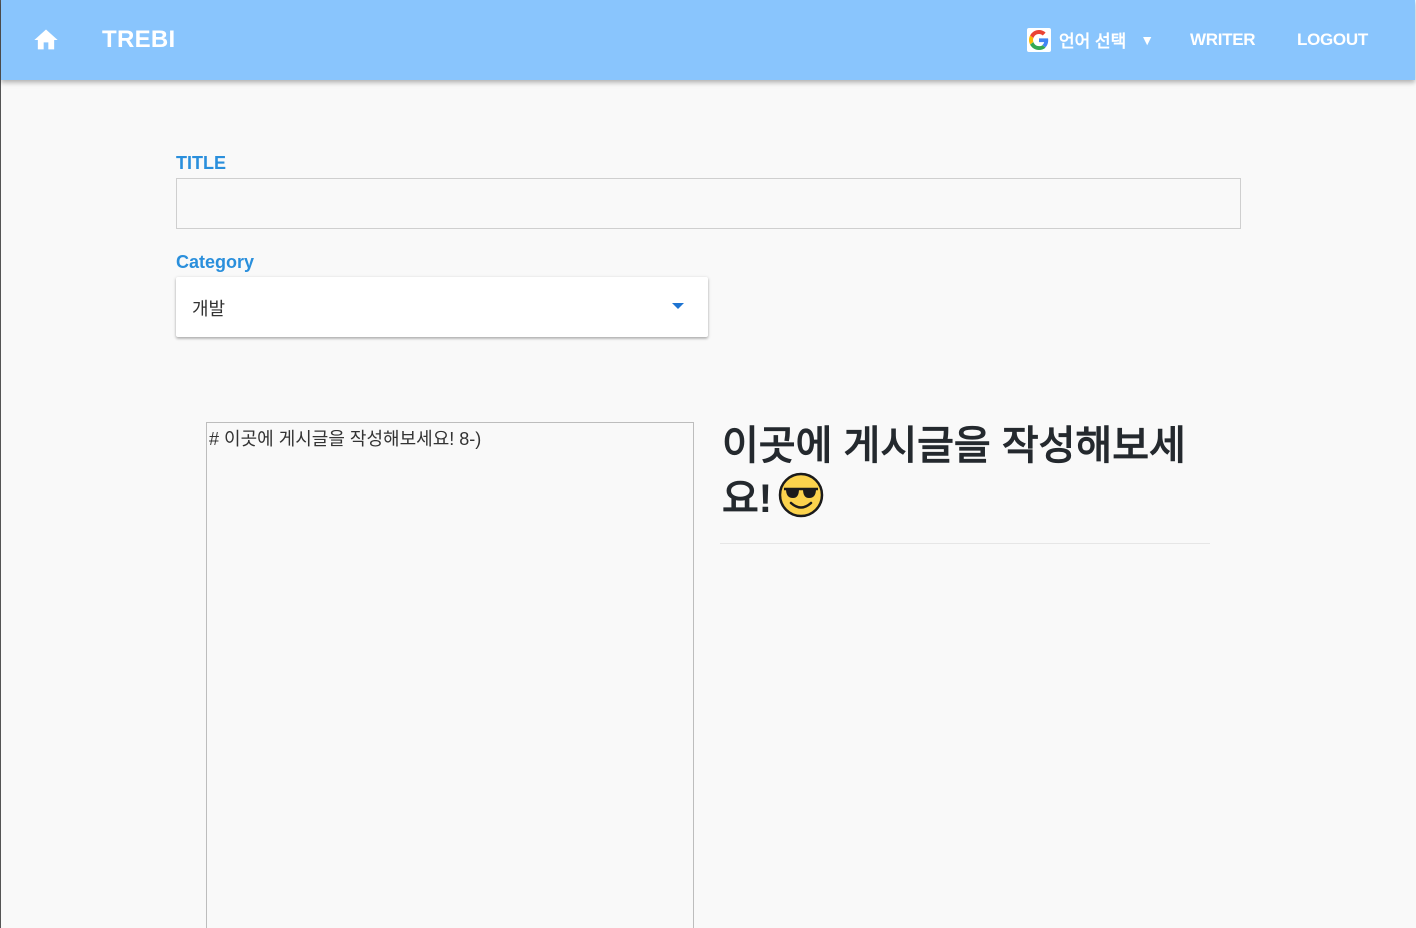 The image size is (1416, 928). I want to click on home-icon, so click(46, 39).